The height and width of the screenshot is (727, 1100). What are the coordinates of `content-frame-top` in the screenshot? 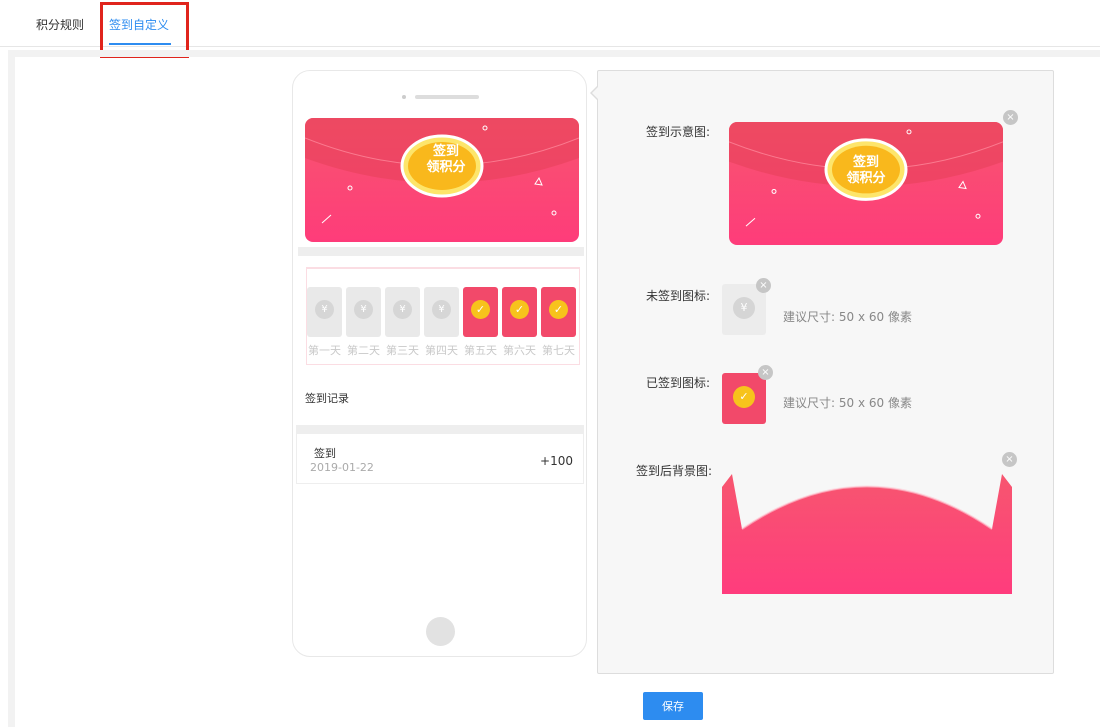 It's located at (554, 53).